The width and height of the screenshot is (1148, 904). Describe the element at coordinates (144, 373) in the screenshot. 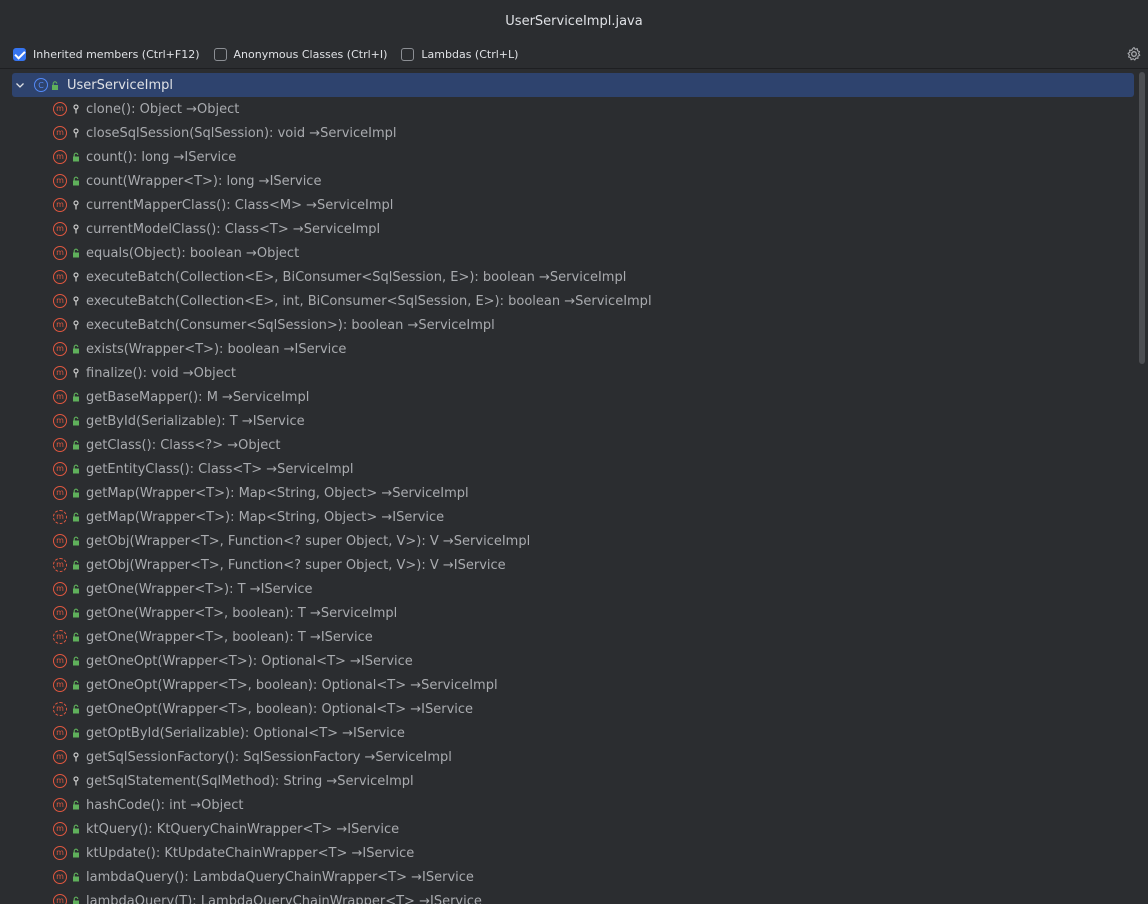

I see `member-row: m finalize(): void →Object` at that location.